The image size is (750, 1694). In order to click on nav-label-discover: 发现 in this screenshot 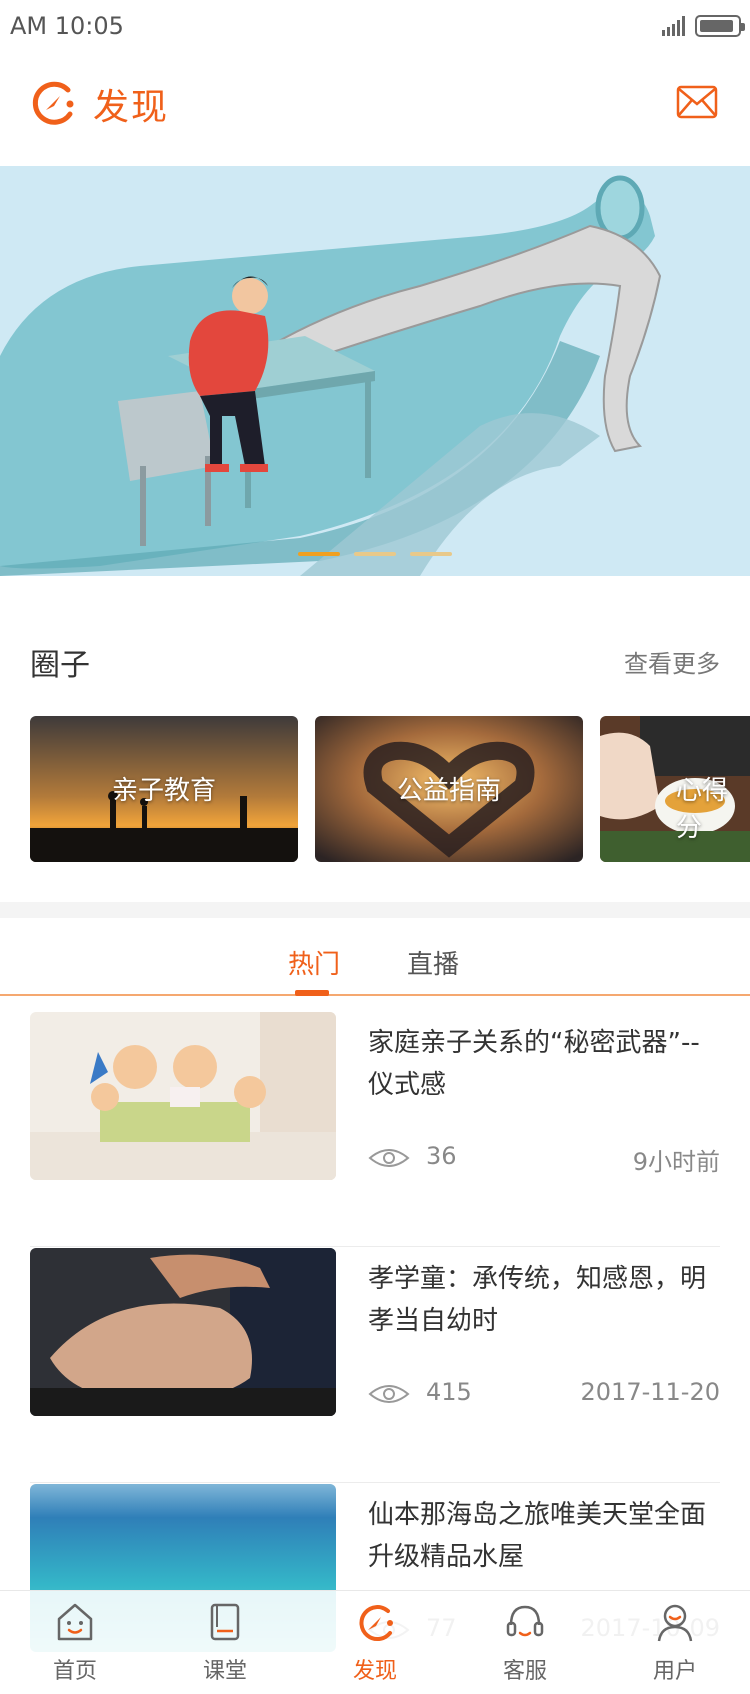, I will do `click(374, 1671)`.